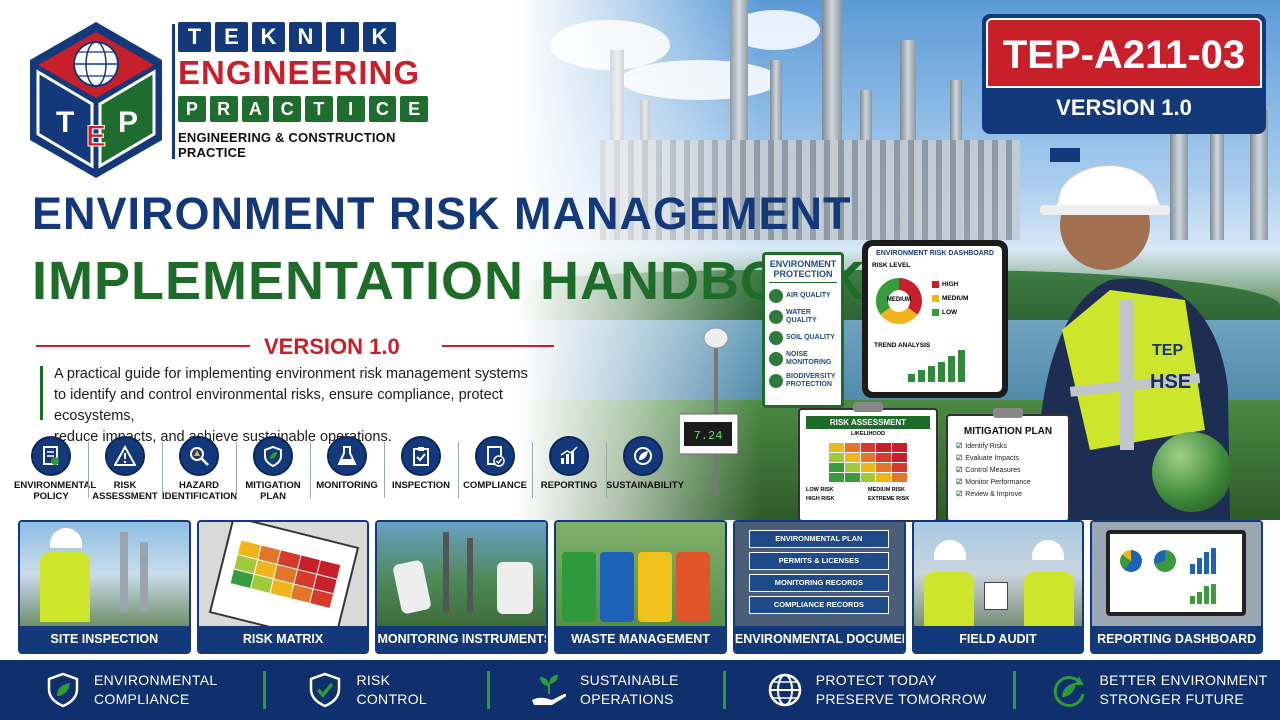 The image size is (1280, 720). What do you see at coordinates (1177, 587) in the screenshot?
I see `card-reporting-dashboard: REPORTING DASHBOARD` at bounding box center [1177, 587].